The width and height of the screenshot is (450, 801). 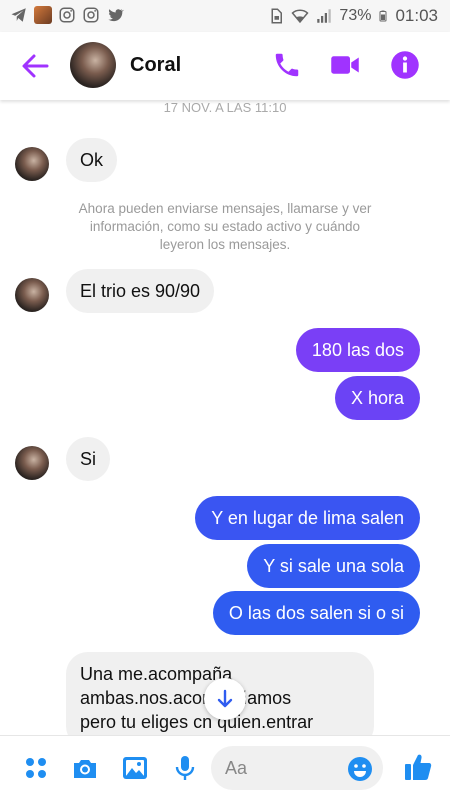 What do you see at coordinates (135, 768) in the screenshot?
I see `image-icon` at bounding box center [135, 768].